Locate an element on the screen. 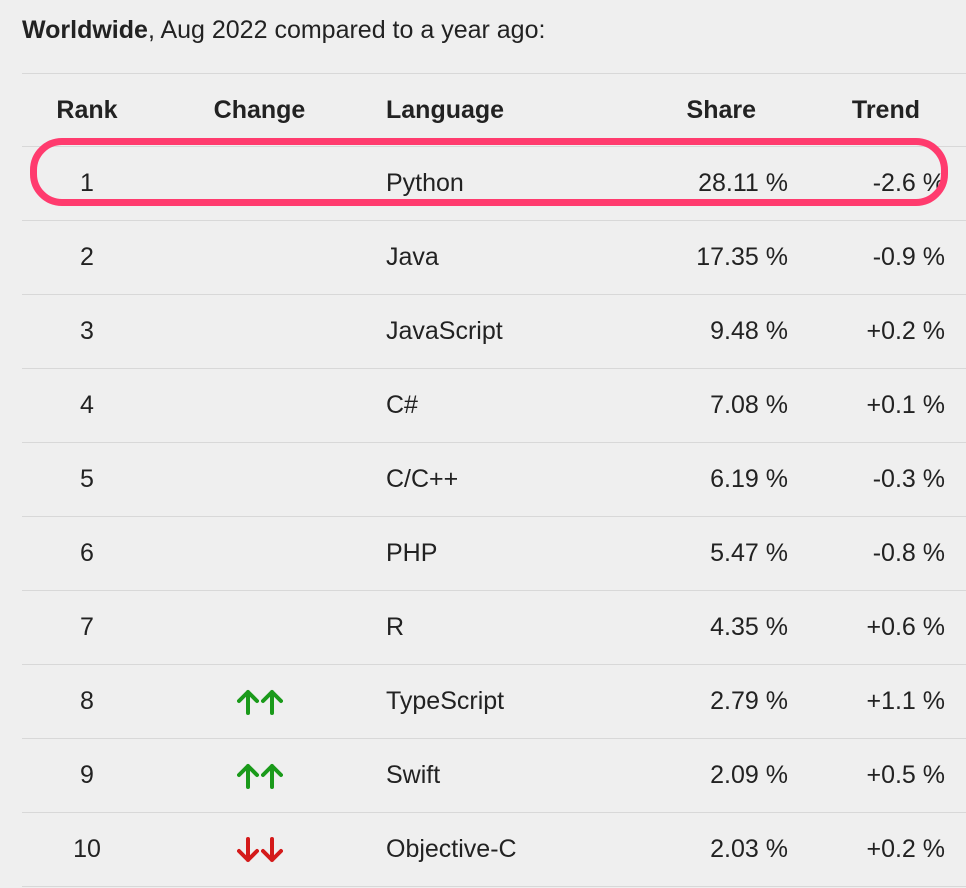 The height and width of the screenshot is (888, 966). share-cell: 2.79 % is located at coordinates (749, 701).